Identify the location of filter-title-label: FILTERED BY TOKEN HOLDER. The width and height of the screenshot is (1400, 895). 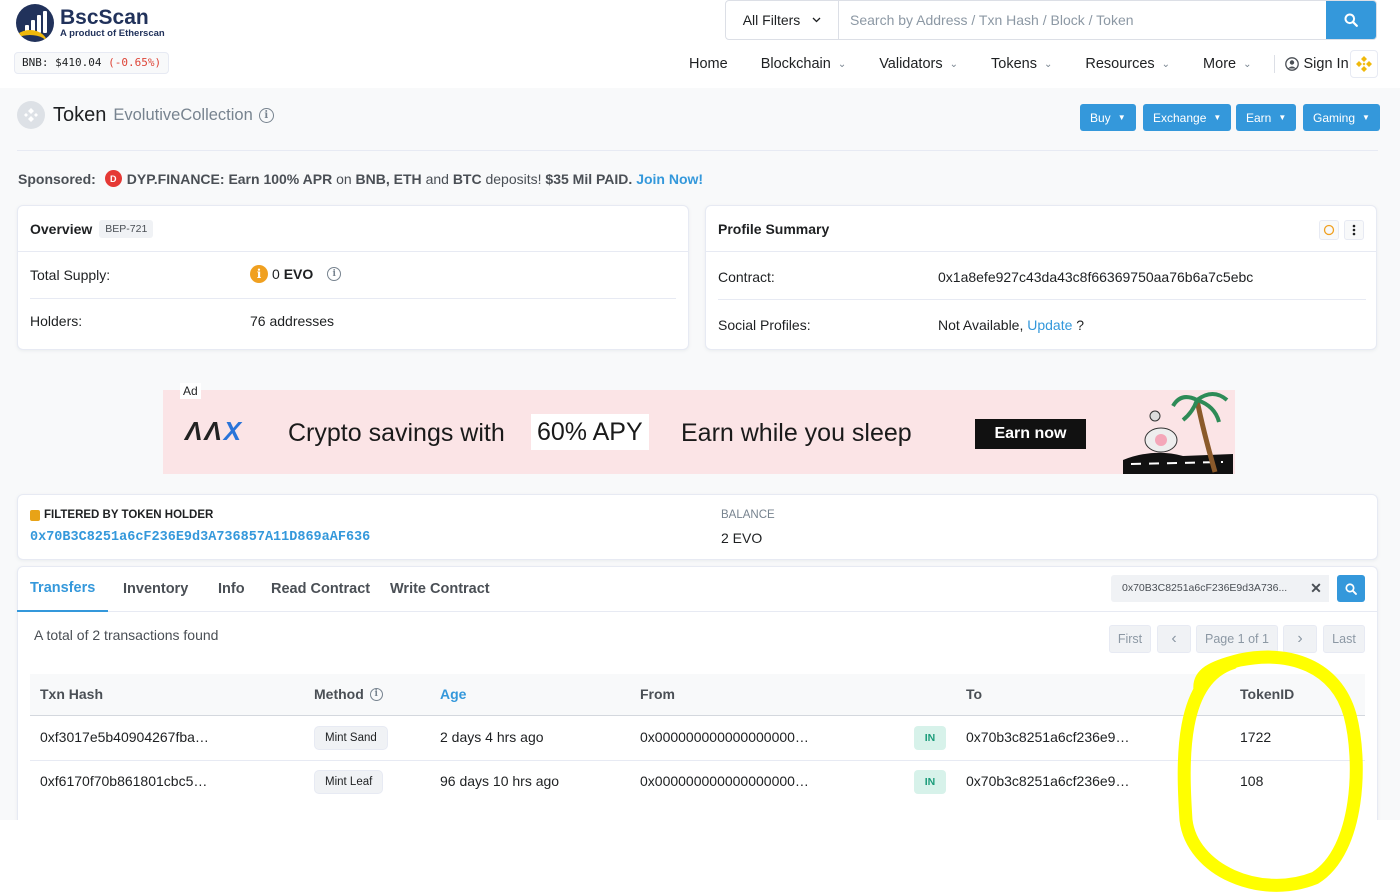
(129, 515).